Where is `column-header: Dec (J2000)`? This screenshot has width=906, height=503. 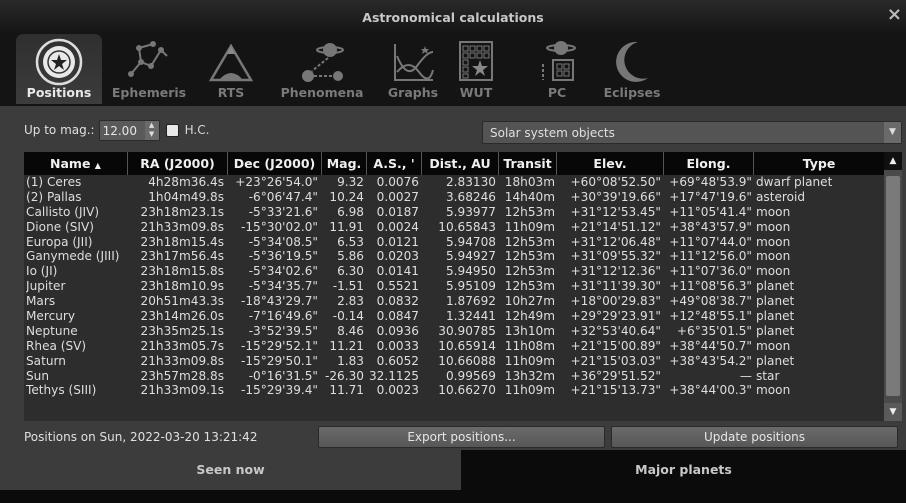
column-header: Dec (J2000) is located at coordinates (275, 163).